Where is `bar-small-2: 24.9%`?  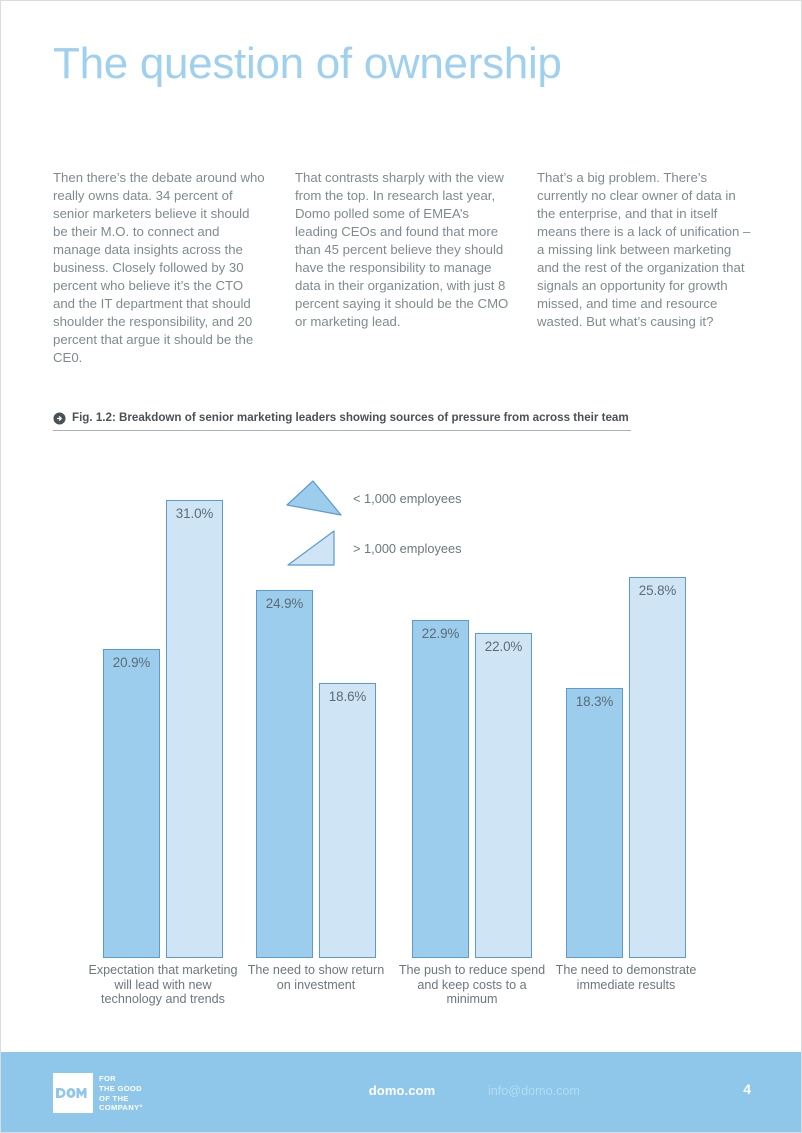
bar-small-2: 24.9% is located at coordinates (284, 774).